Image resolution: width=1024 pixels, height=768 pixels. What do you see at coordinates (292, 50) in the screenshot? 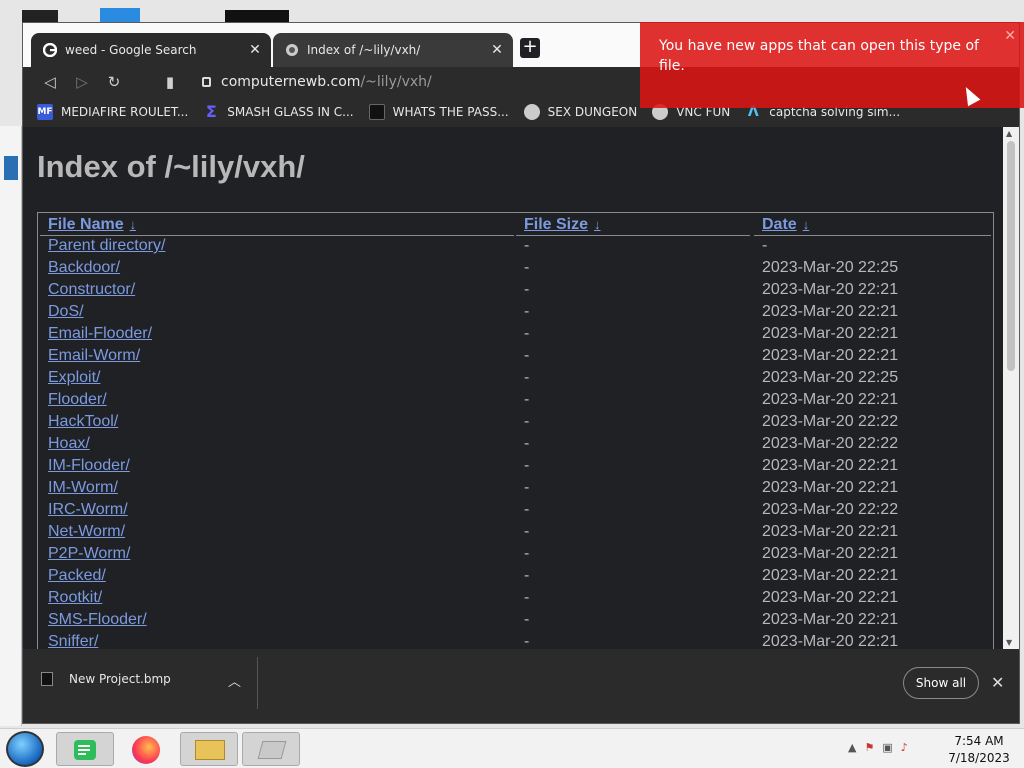
I see `page-icon` at bounding box center [292, 50].